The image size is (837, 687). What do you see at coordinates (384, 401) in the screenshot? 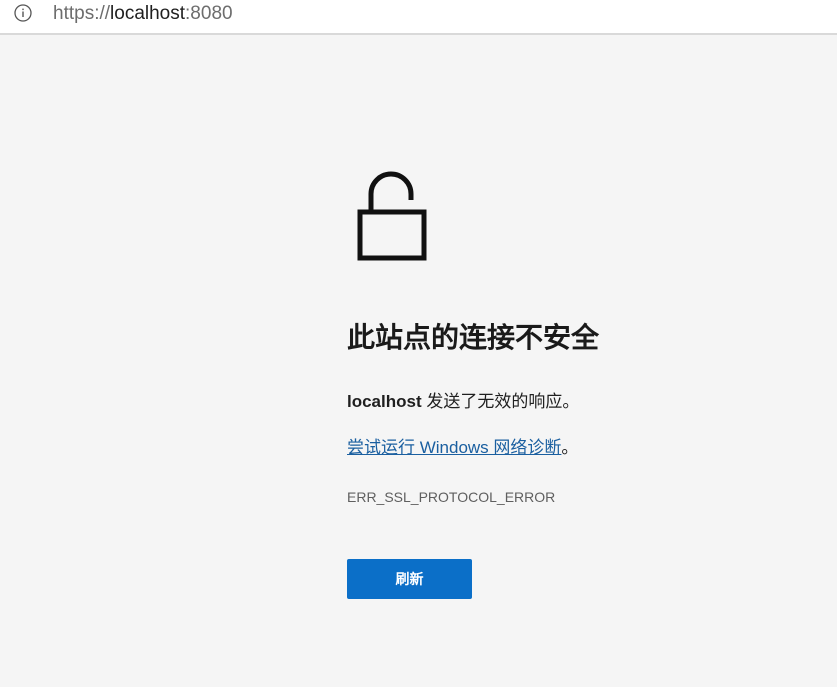
I see `description-host: localhost` at bounding box center [384, 401].